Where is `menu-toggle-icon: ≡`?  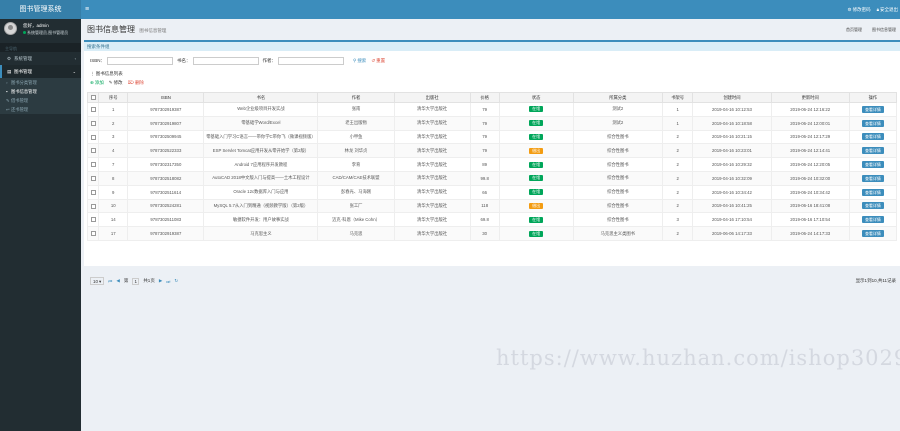
menu-toggle-icon: ≡ is located at coordinates (87, 9).